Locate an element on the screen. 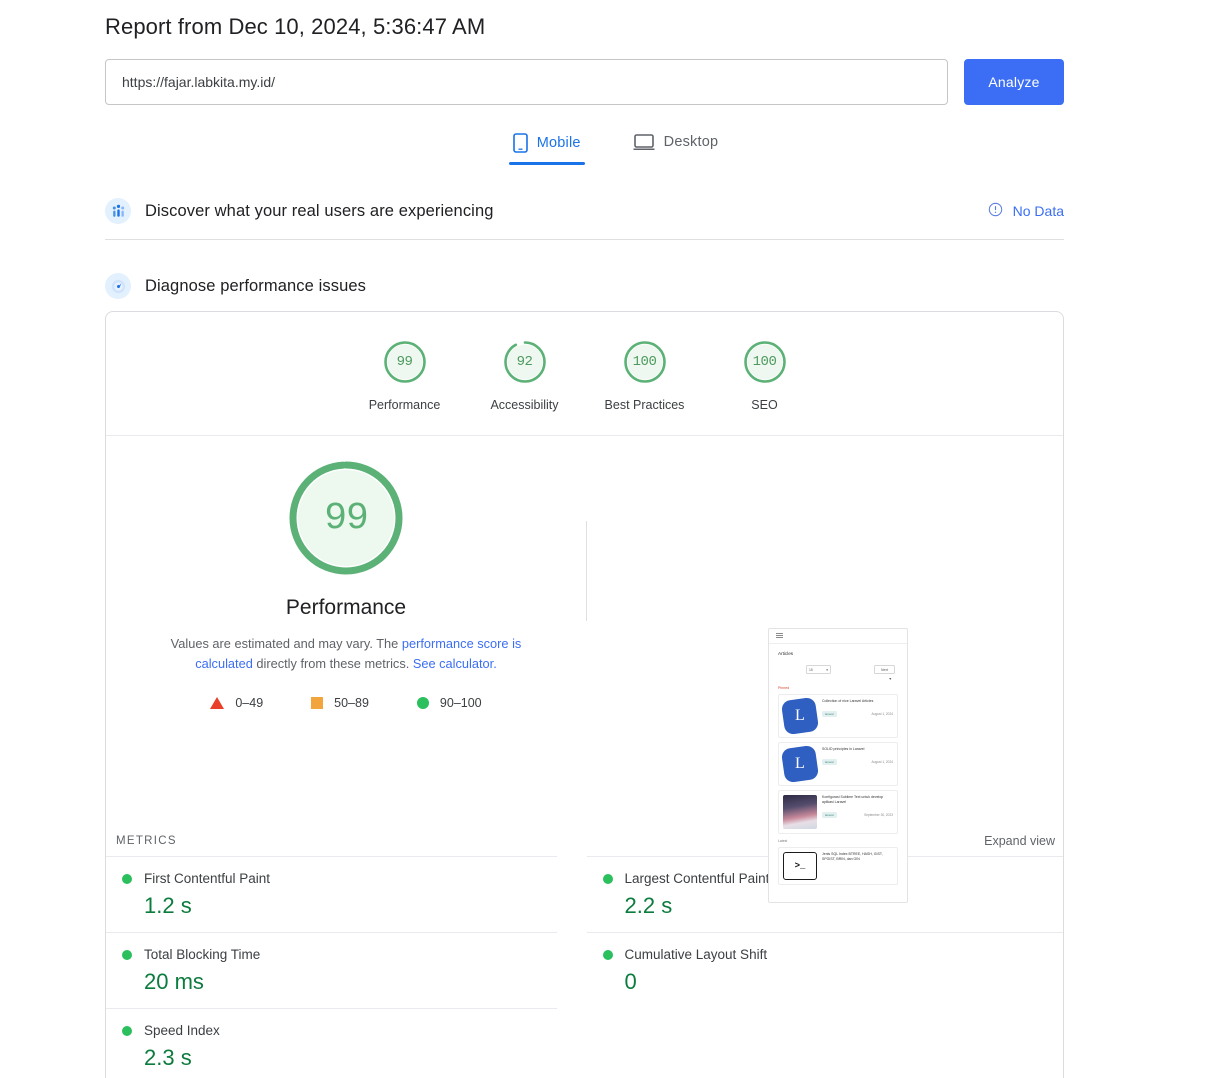 This screenshot has width=1231, height=1078. analyze-button: Analyze is located at coordinates (1014, 82).